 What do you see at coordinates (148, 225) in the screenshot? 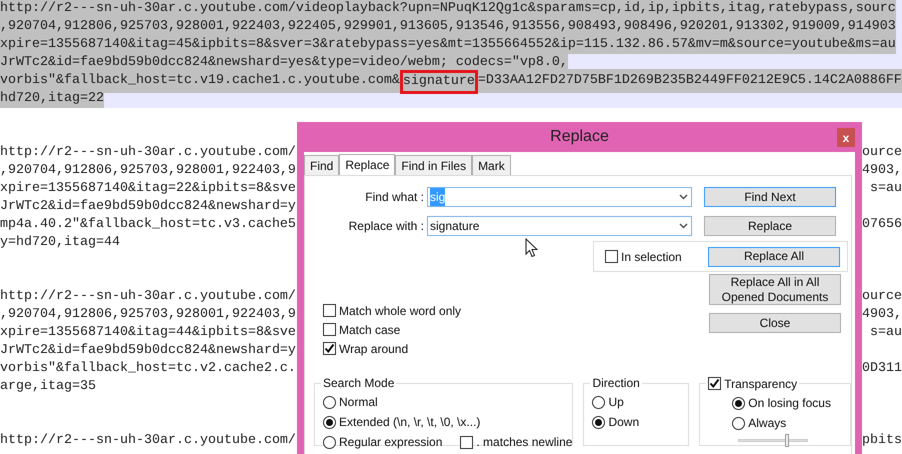
I see `code-line: mp4a.40.2"&fallback_host=tc.v3.cache5` at bounding box center [148, 225].